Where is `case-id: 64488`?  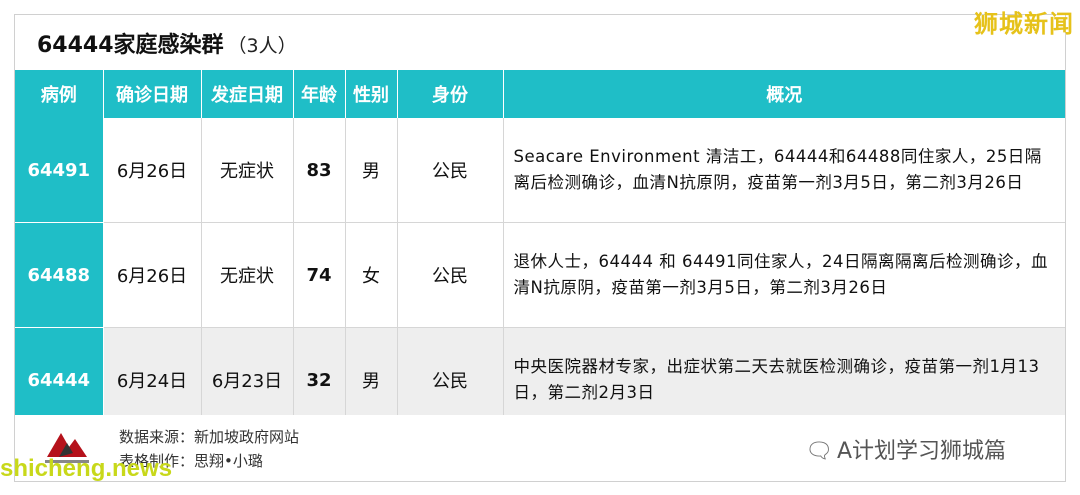
case-id: 64488 is located at coordinates (59, 275).